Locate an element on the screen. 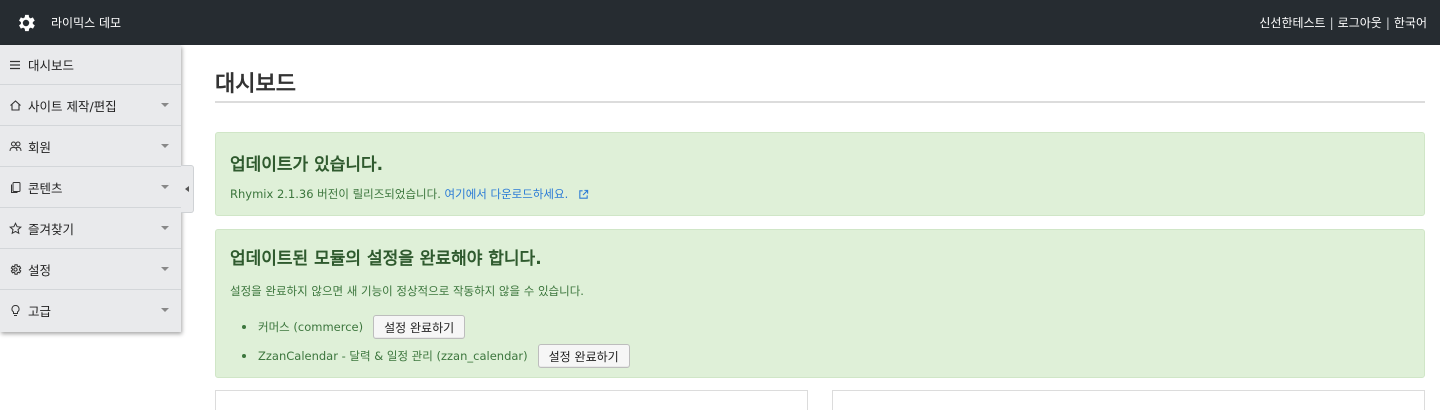 This screenshot has height=410, width=1440. sidebar-item-settings: 설정 is located at coordinates (90, 269).